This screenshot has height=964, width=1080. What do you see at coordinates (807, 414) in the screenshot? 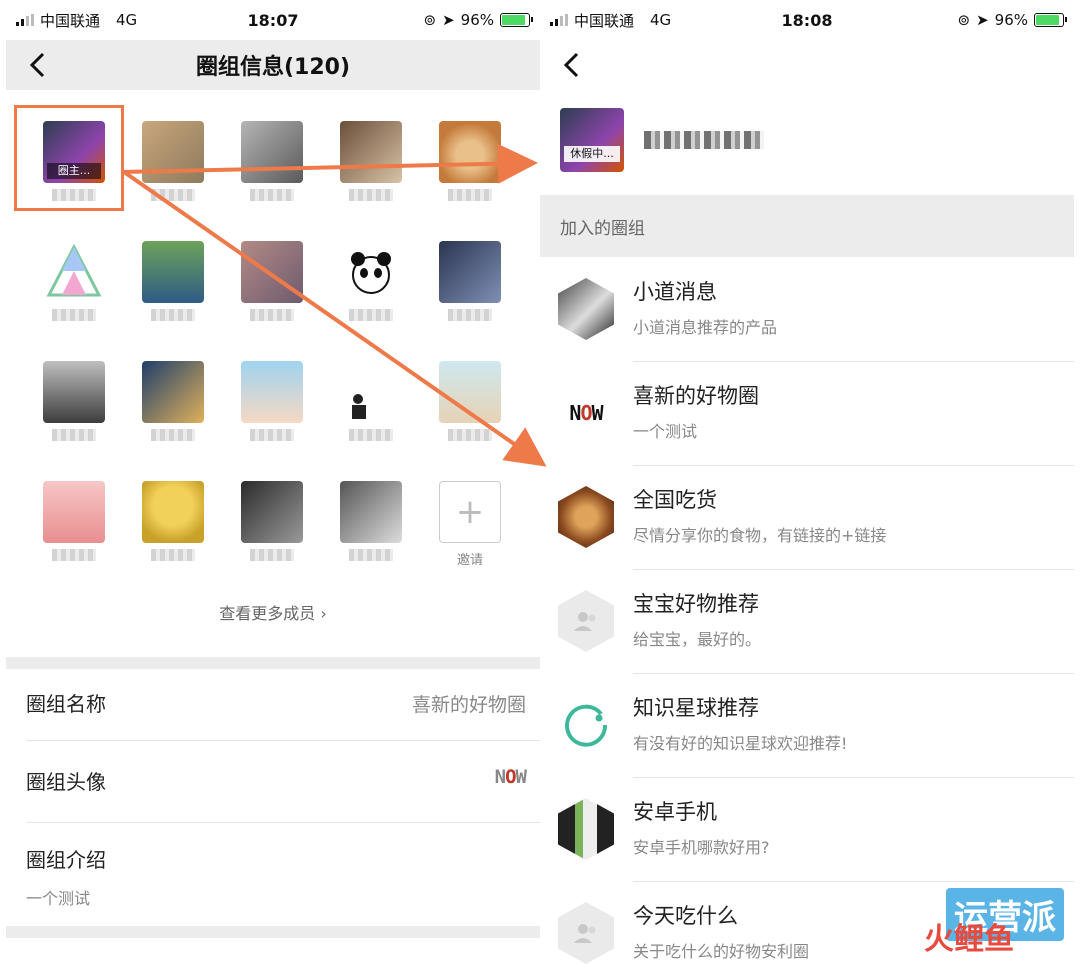
I see `group-item: NOW 喜新的好物圈 一个测试` at bounding box center [807, 414].